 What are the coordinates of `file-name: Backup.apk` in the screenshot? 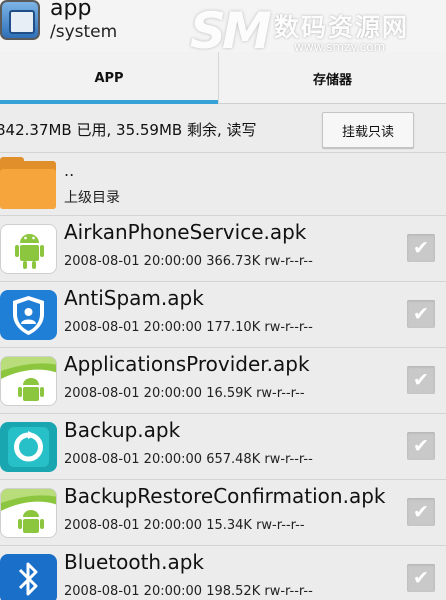 It's located at (122, 430).